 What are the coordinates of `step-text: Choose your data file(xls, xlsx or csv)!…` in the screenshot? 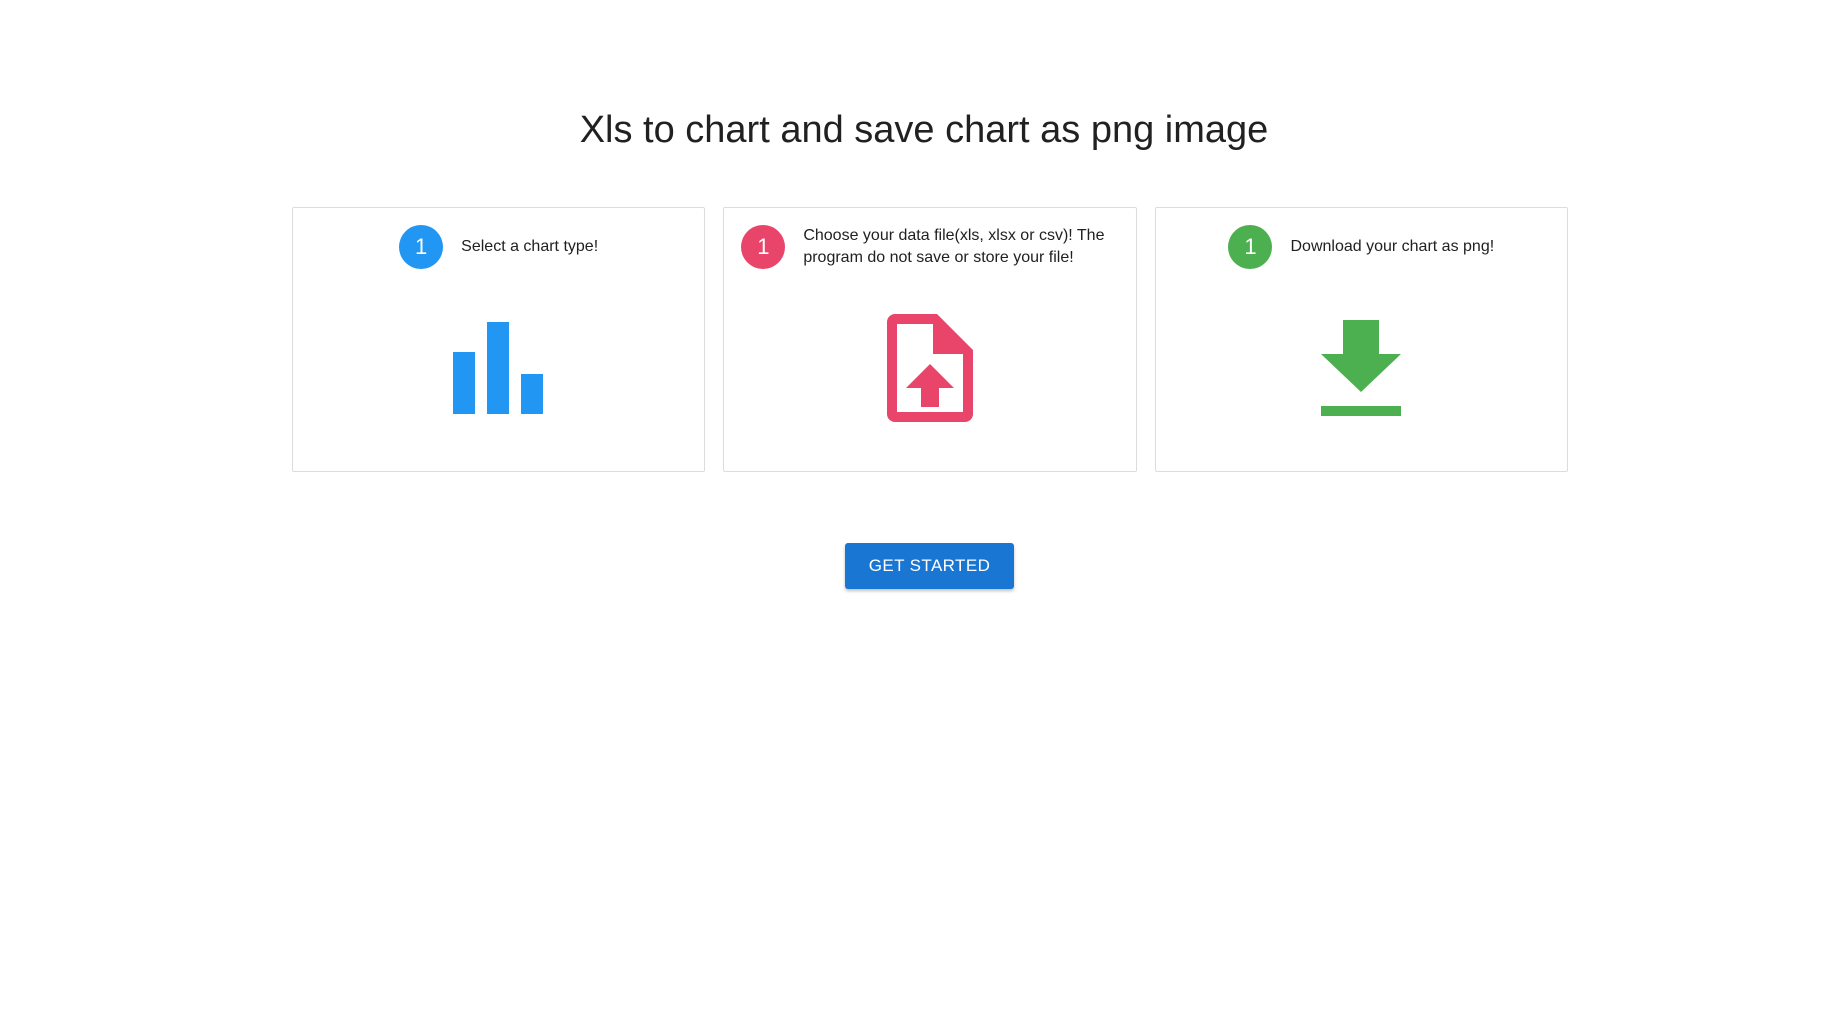 It's located at (954, 246).